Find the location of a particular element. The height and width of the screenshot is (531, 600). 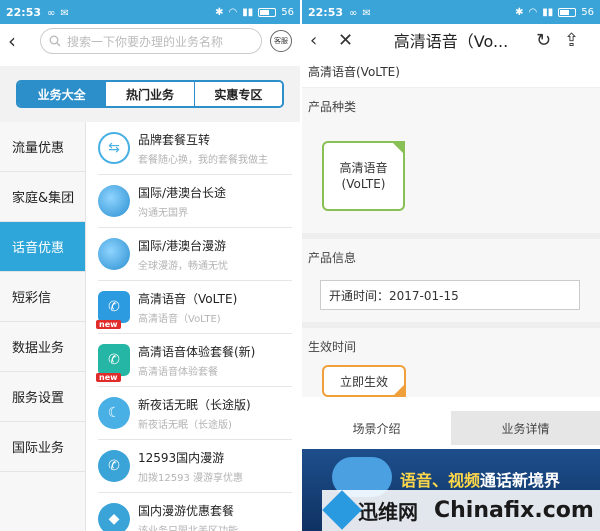

watermark-left-text: 迅维网 is located at coordinates (388, 512).